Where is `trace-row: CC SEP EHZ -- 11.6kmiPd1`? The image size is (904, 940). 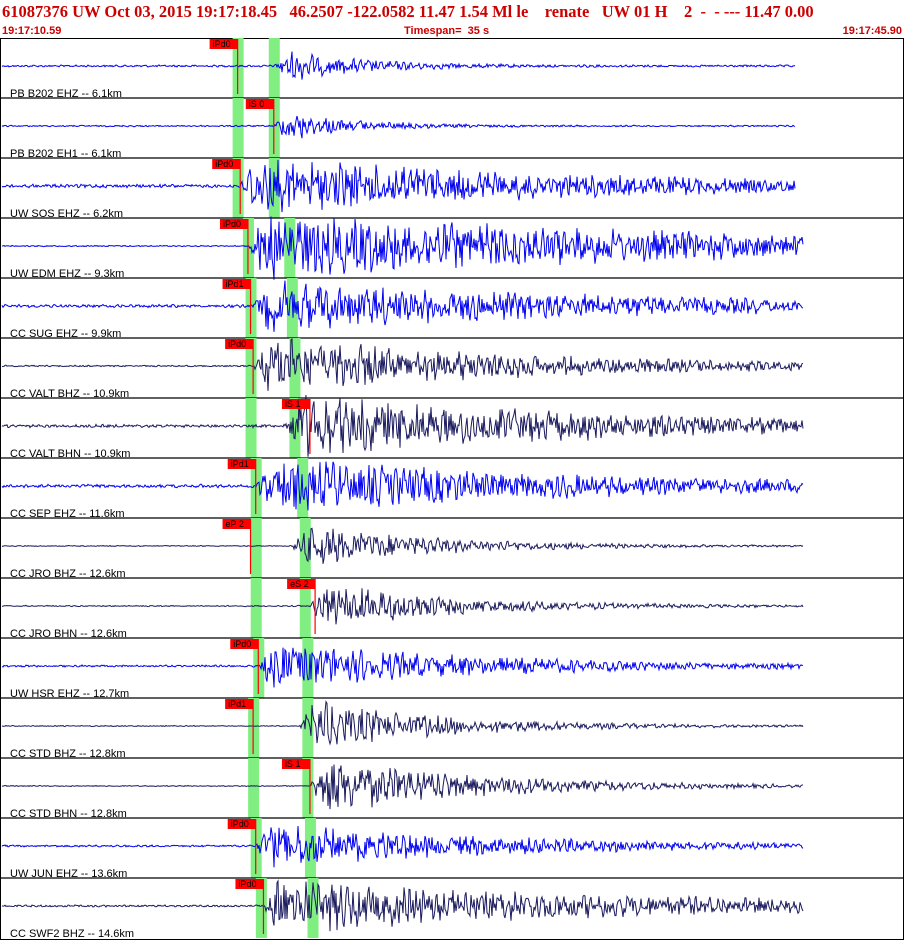 trace-row: CC SEP EHZ -- 11.6kmiPd1 is located at coordinates (452, 488).